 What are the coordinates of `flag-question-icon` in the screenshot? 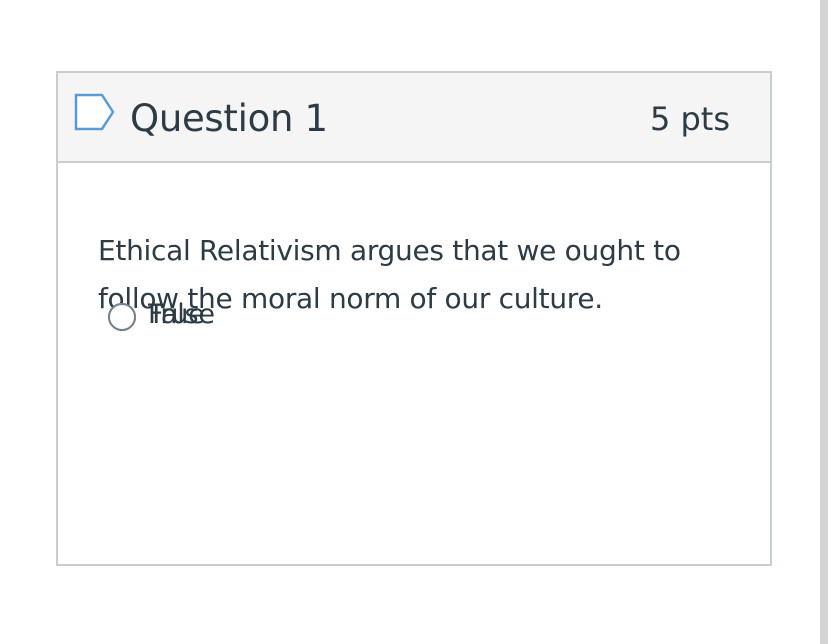 It's located at (95, 112).